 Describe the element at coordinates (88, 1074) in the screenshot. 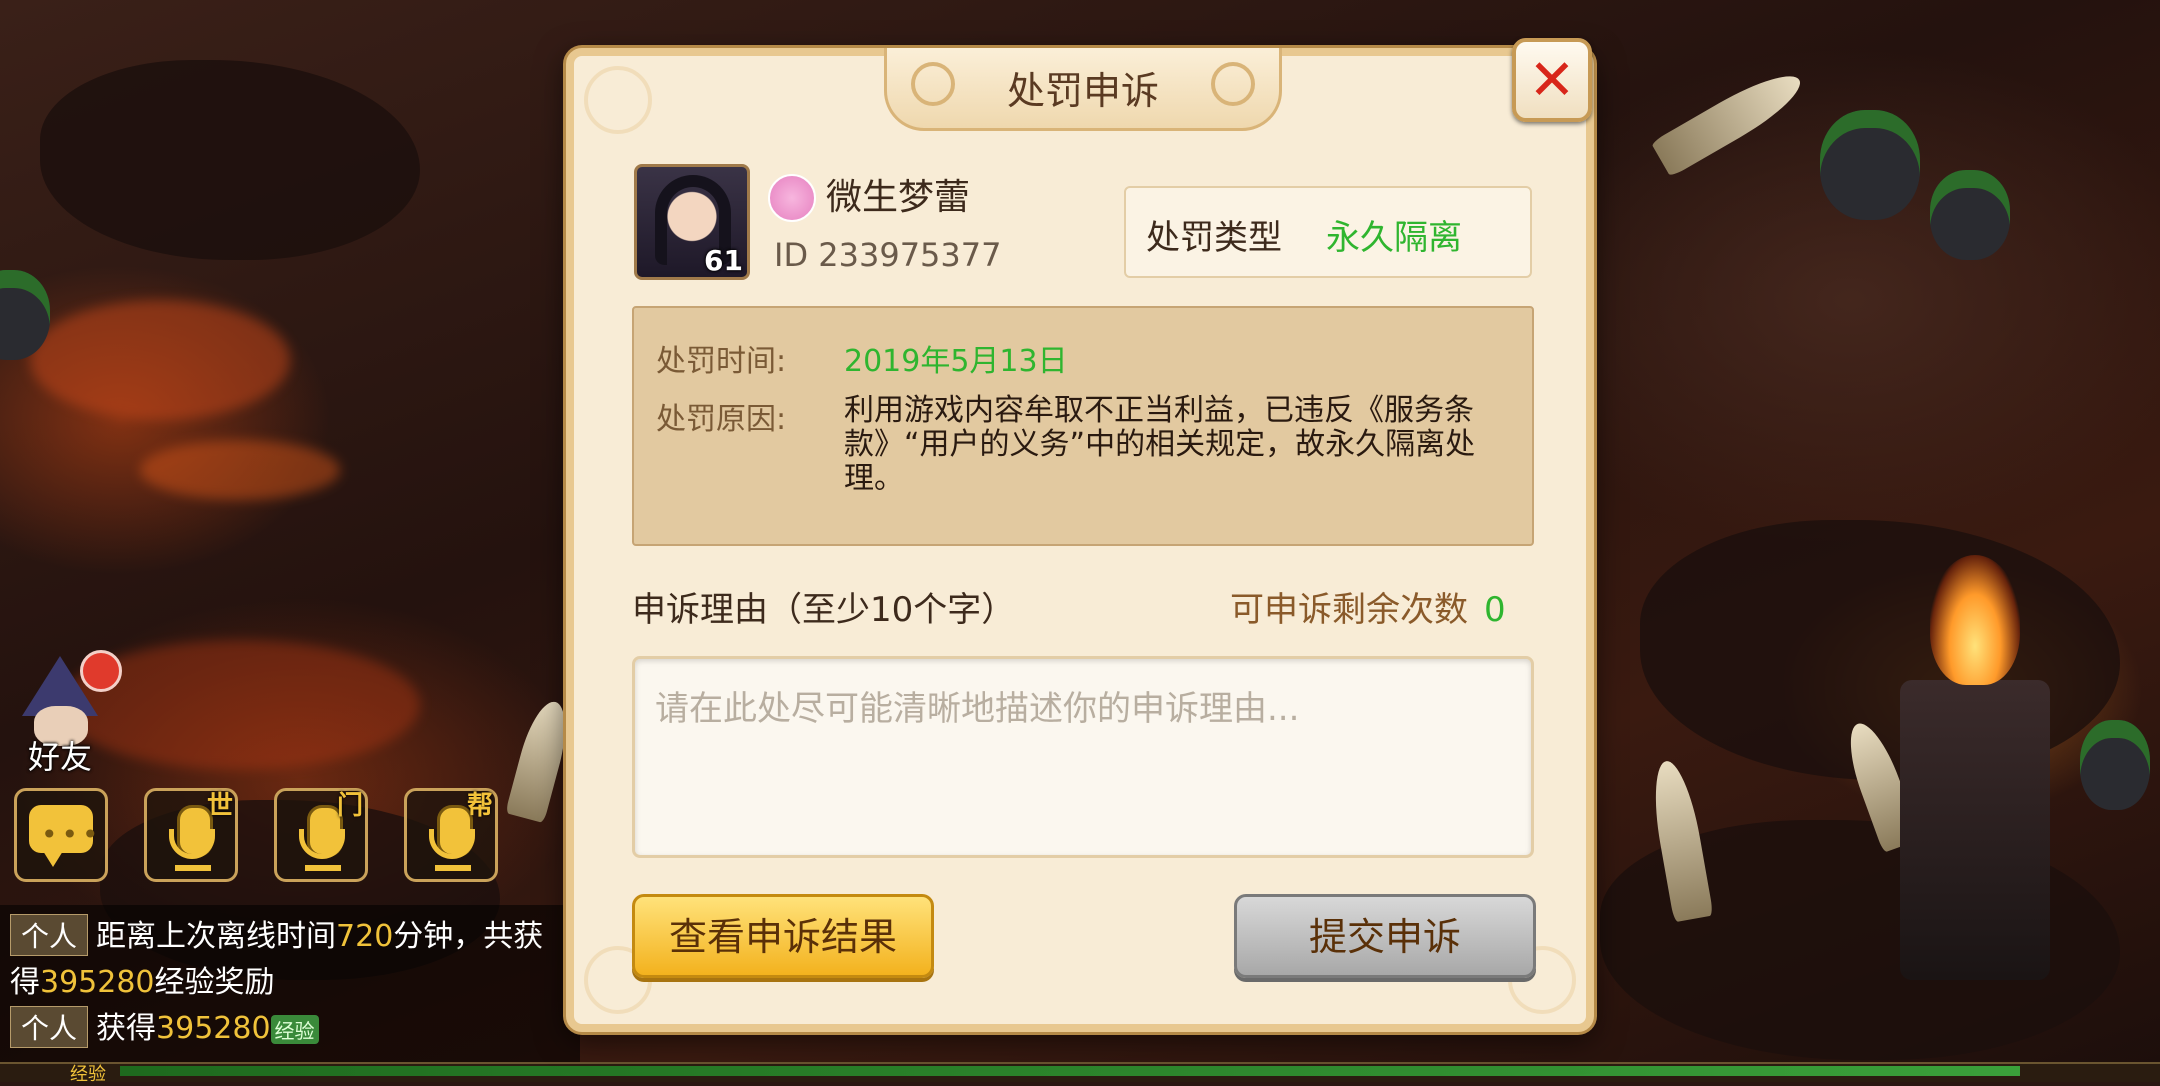

I see `exp-bar-label: 经验` at that location.